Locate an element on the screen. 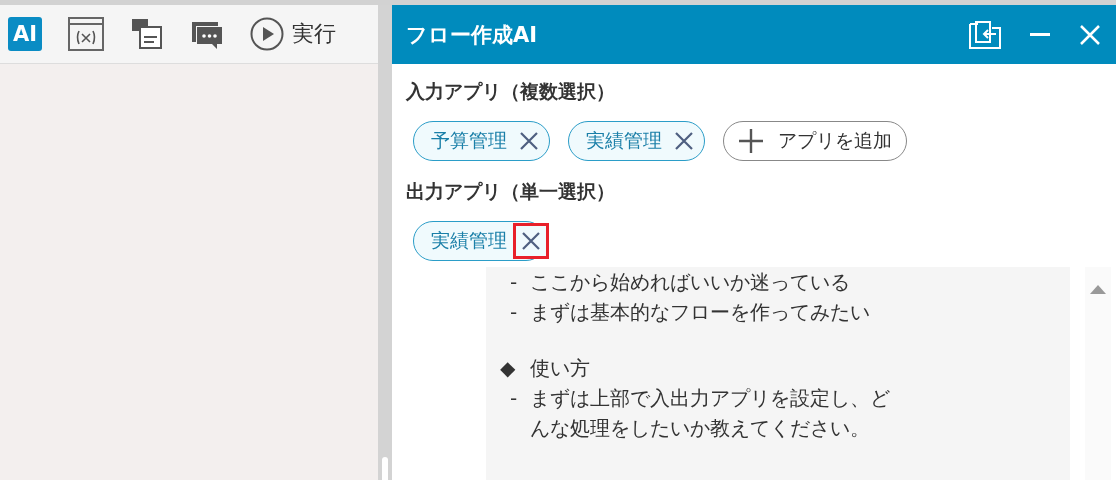 This screenshot has height=480, width=1116. add-app-button: アプリを追加 is located at coordinates (815, 141).